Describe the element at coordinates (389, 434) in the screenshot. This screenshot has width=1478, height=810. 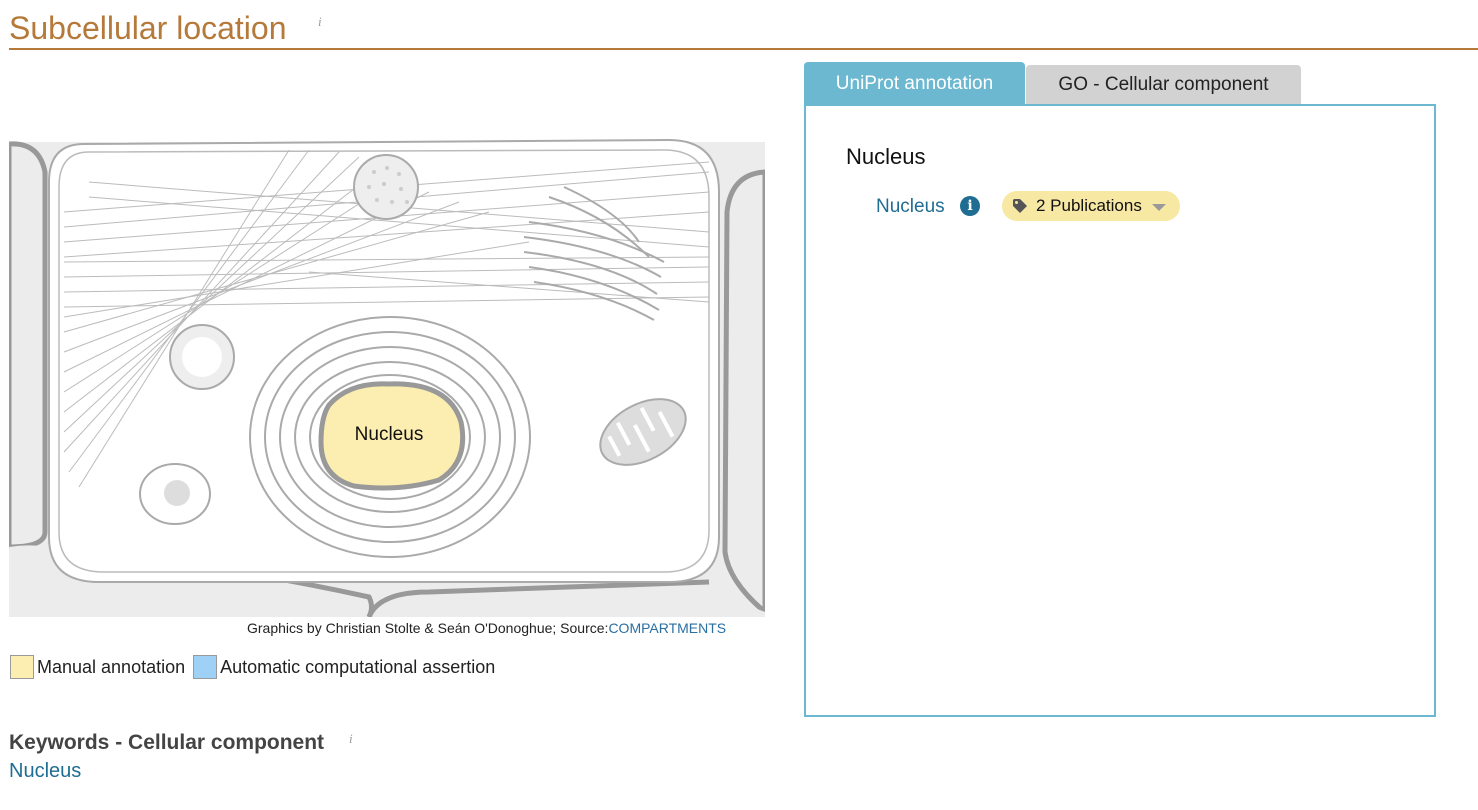
I see `nucleus-label: Nucleus` at that location.